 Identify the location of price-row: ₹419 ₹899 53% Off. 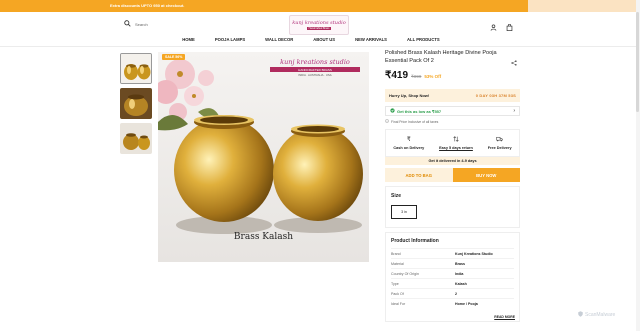
(452, 75).